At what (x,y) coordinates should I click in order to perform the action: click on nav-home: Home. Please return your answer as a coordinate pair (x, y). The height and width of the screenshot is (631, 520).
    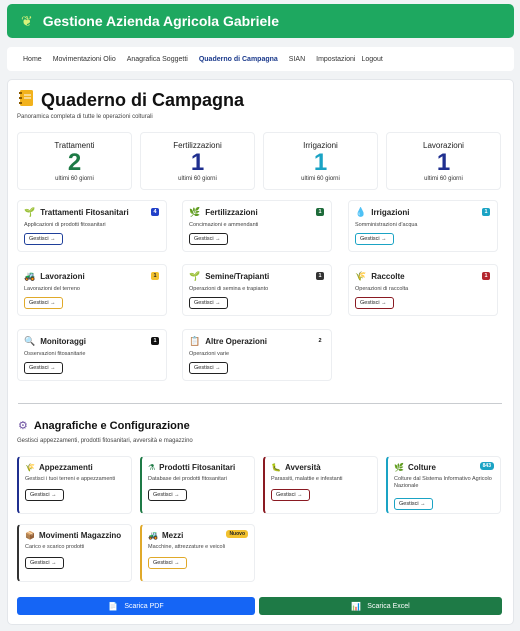
    Looking at the image, I should click on (32, 59).